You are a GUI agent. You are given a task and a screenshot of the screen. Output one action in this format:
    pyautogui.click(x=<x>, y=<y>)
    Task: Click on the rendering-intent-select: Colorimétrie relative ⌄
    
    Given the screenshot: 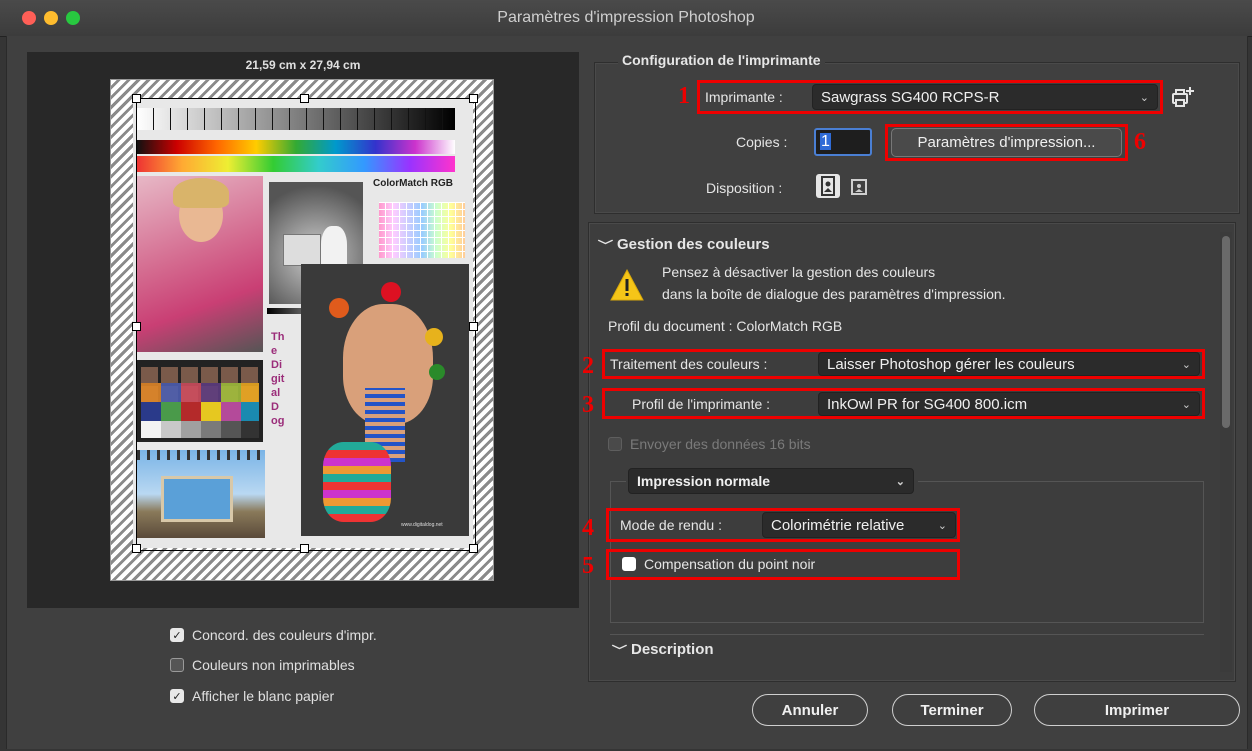 What is the action you would take?
    pyautogui.click(x=859, y=525)
    